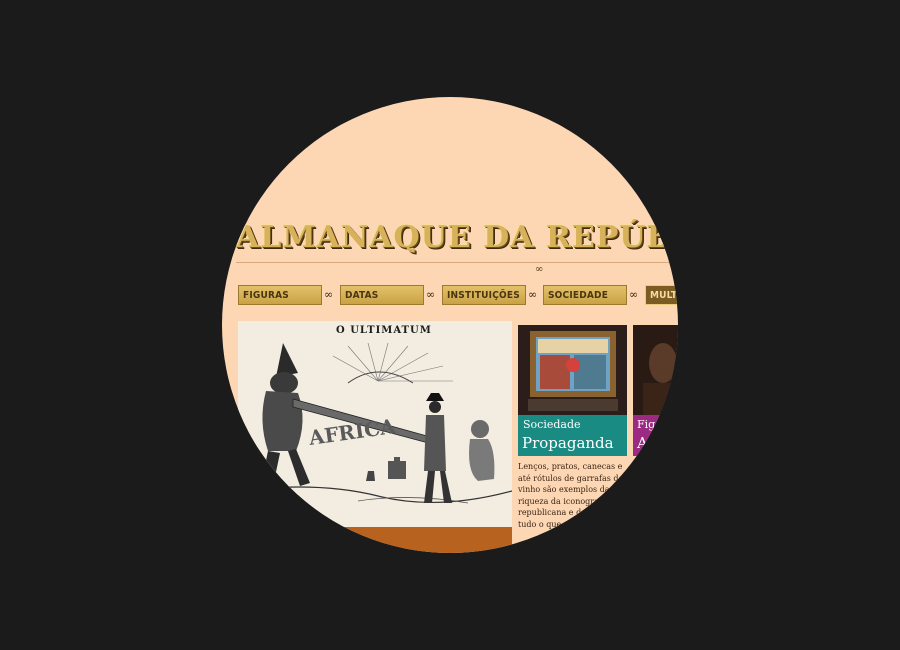 This screenshot has width=900, height=650. I want to click on nav-item-instituicoes: INSTITUIÇÕES, so click(484, 295).